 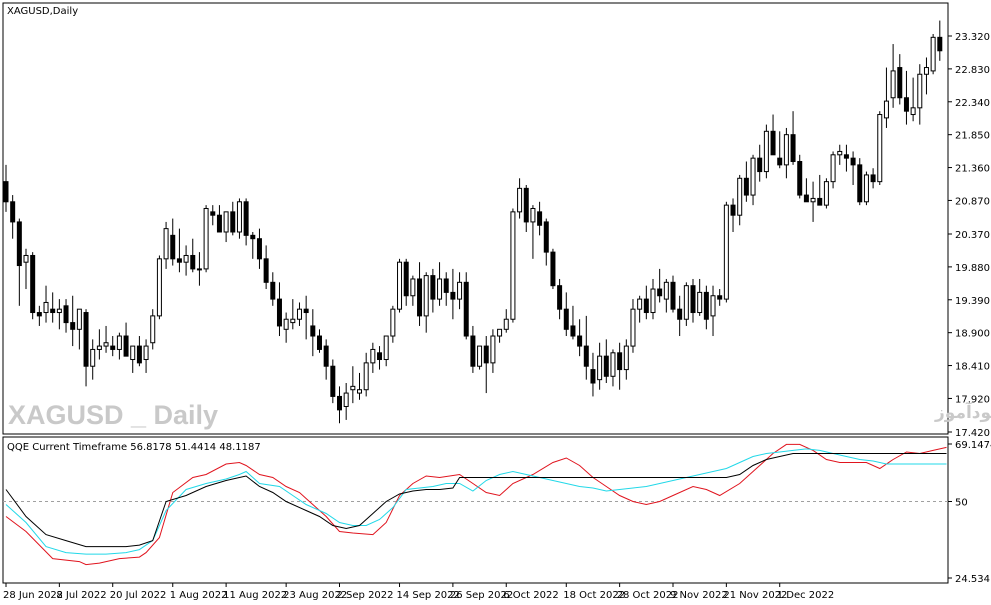 What do you see at coordinates (972, 235) in the screenshot?
I see `price-tick-label: 20.370` at bounding box center [972, 235].